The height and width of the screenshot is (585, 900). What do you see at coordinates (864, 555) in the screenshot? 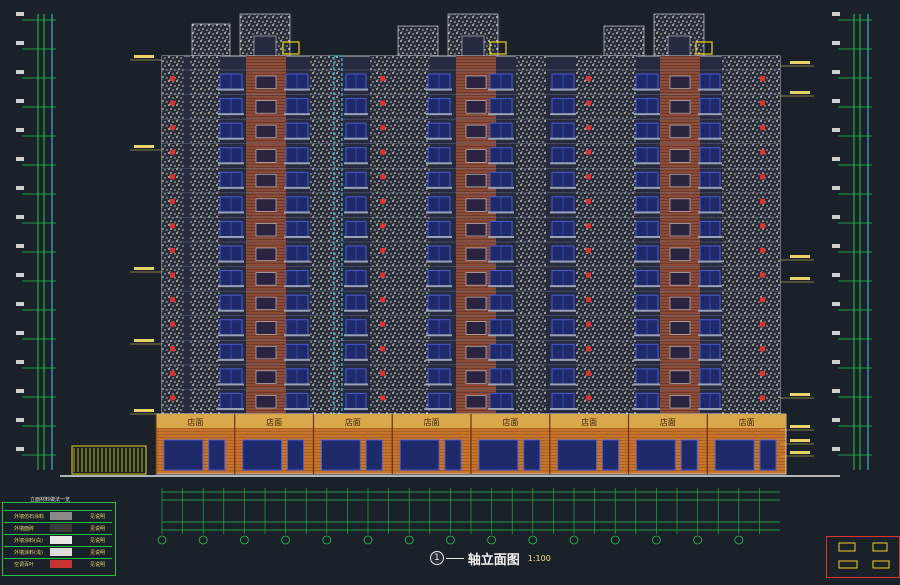
I see `stamp-symbols` at bounding box center [864, 555].